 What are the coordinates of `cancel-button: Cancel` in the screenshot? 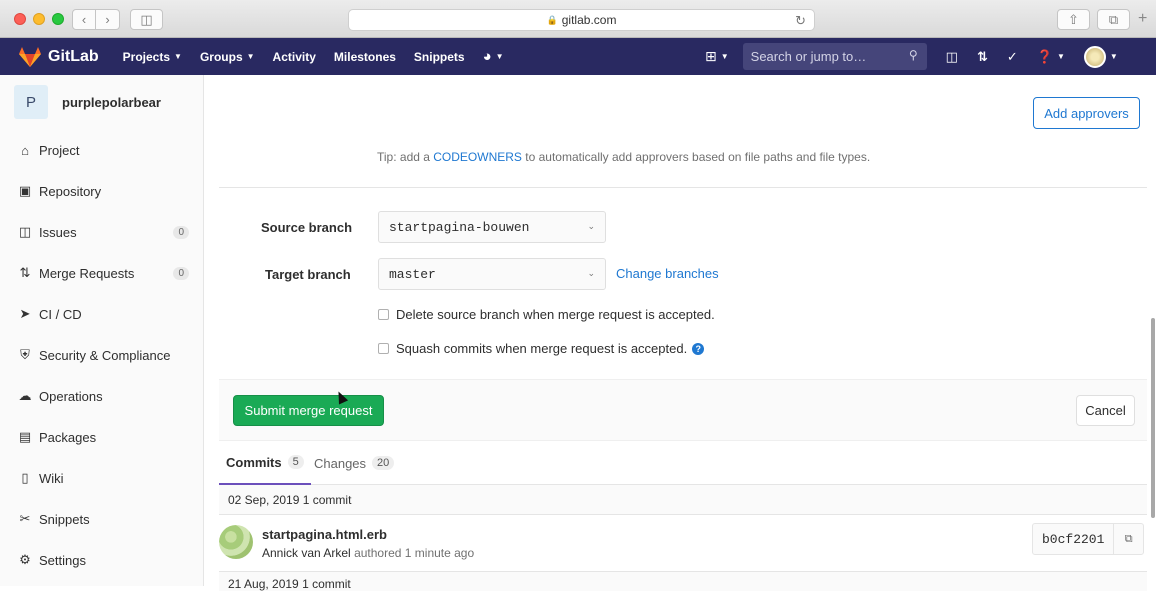 It's located at (1105, 410).